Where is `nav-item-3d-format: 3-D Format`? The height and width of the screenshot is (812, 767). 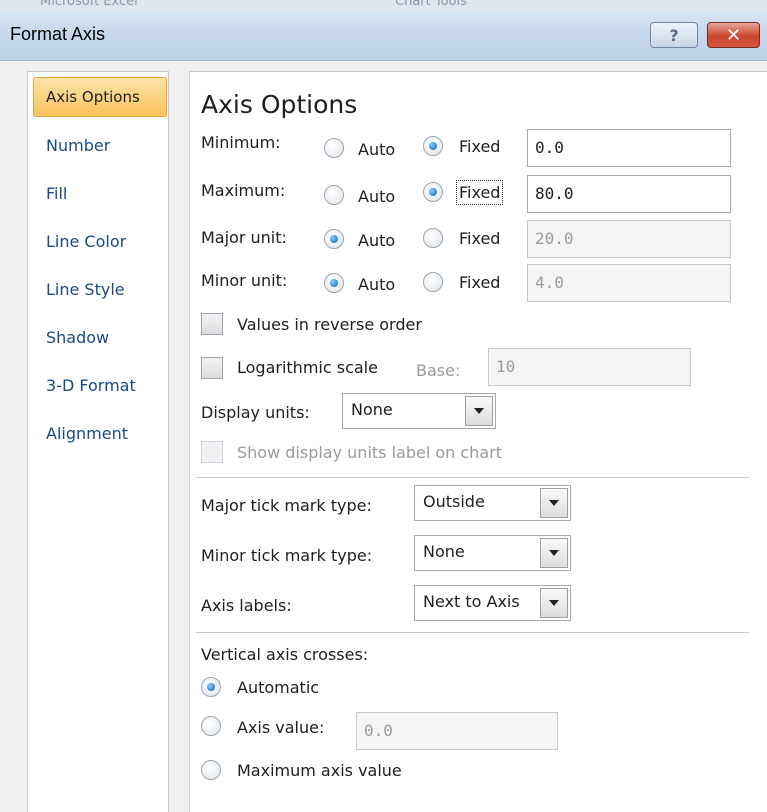
nav-item-3d-format: 3-D Format is located at coordinates (91, 385).